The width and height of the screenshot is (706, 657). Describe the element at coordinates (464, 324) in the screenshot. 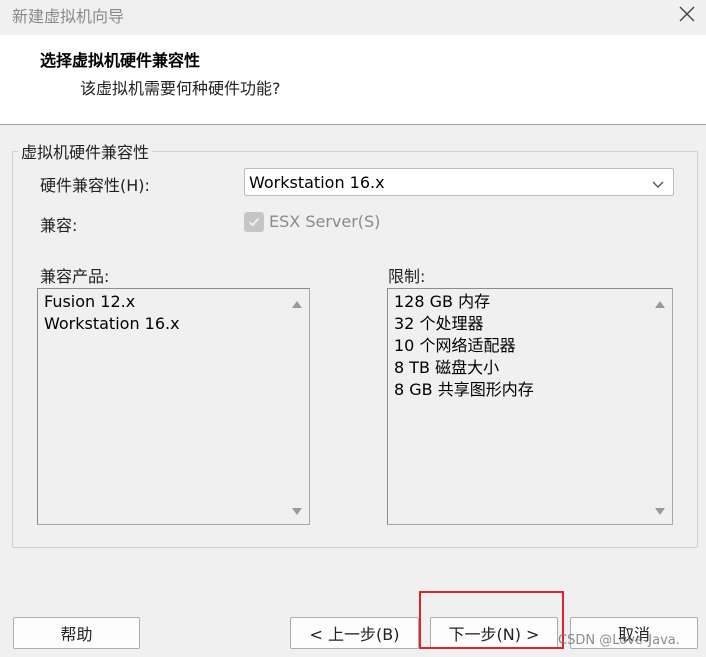

I see `list-item: 32 个处理器` at that location.